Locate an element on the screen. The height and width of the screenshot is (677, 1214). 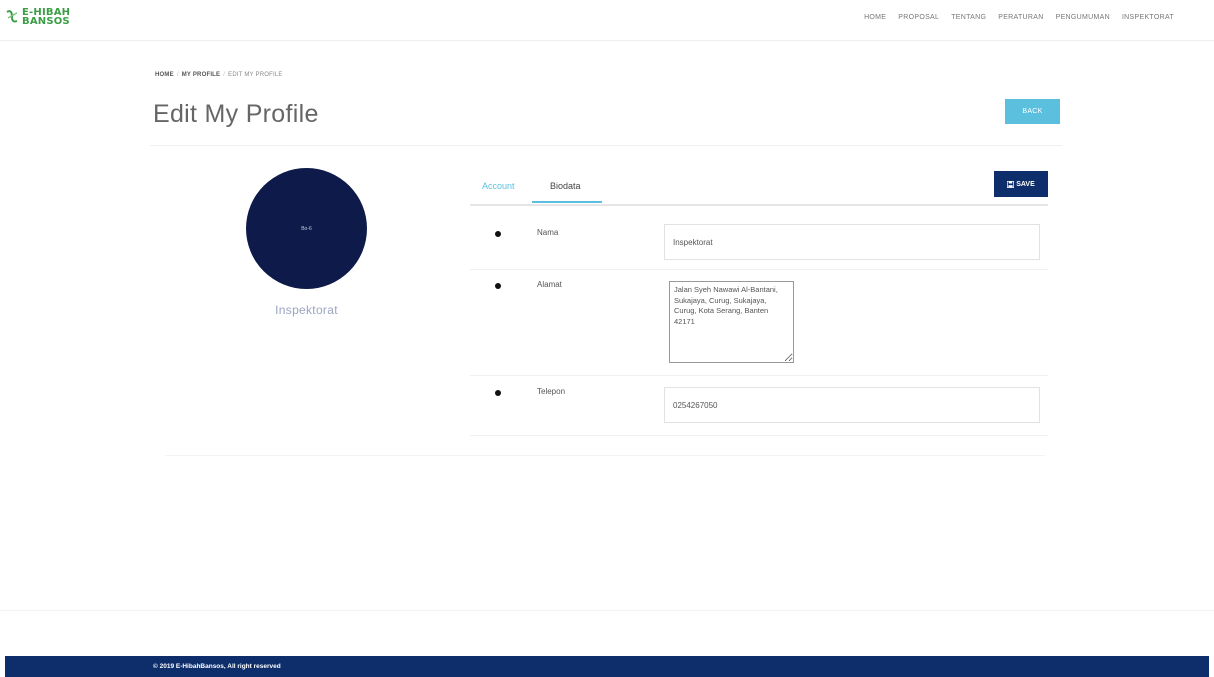
telepon-input is located at coordinates (852, 405).